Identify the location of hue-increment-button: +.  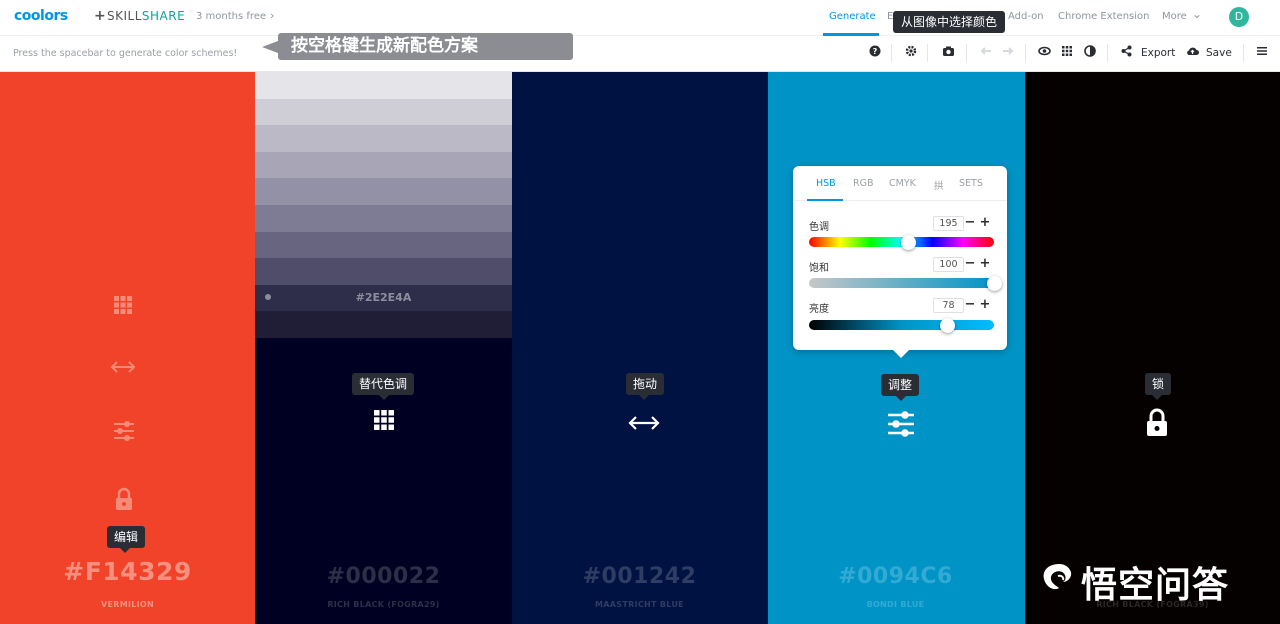
(985, 223).